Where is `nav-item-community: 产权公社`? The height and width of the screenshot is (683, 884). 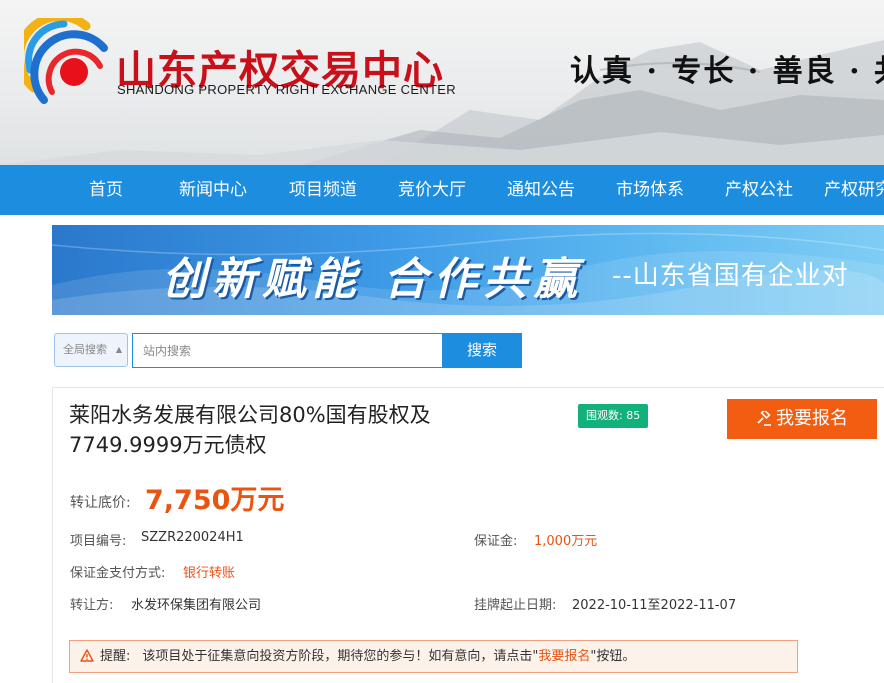
nav-item-community: 产权公社 is located at coordinates (759, 190).